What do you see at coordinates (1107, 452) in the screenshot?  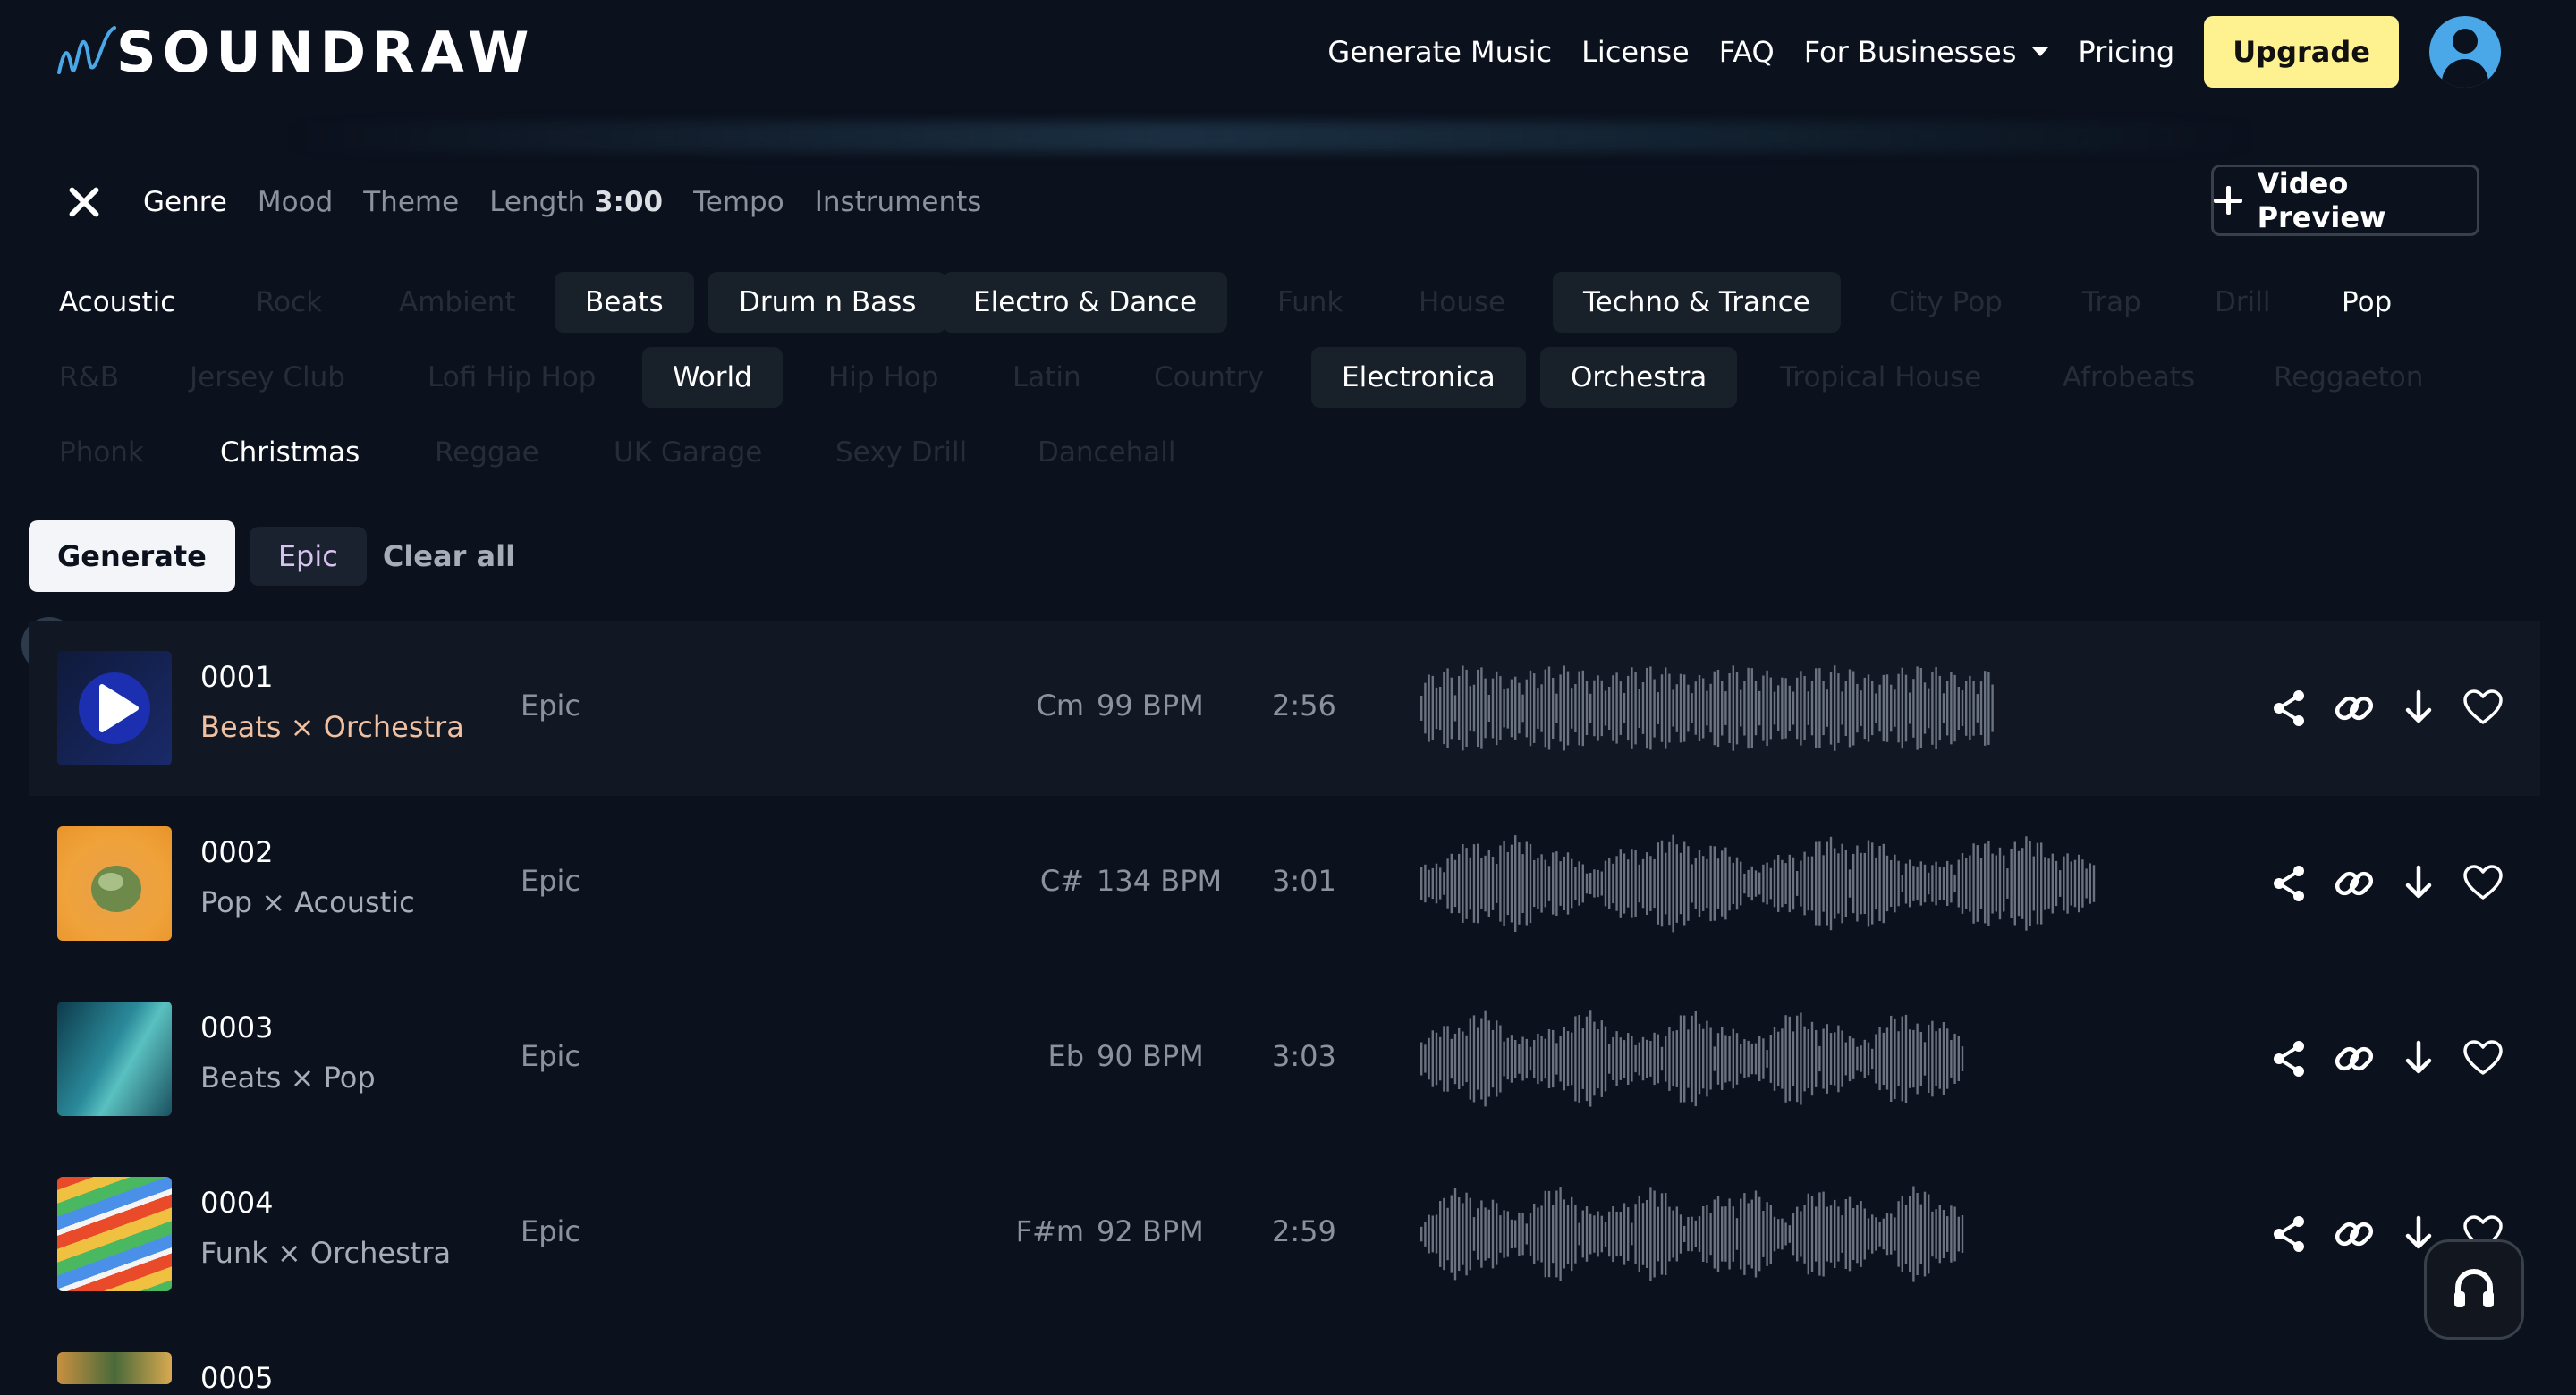 I see `genre-chip: Dancehall` at bounding box center [1107, 452].